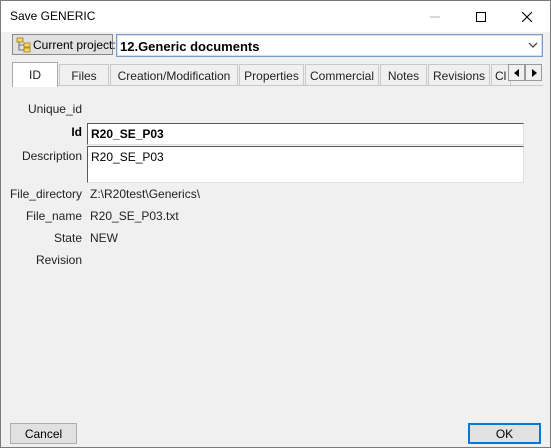 Image resolution: width=551 pixels, height=448 pixels. What do you see at coordinates (67, 238) in the screenshot?
I see `state-label: State` at bounding box center [67, 238].